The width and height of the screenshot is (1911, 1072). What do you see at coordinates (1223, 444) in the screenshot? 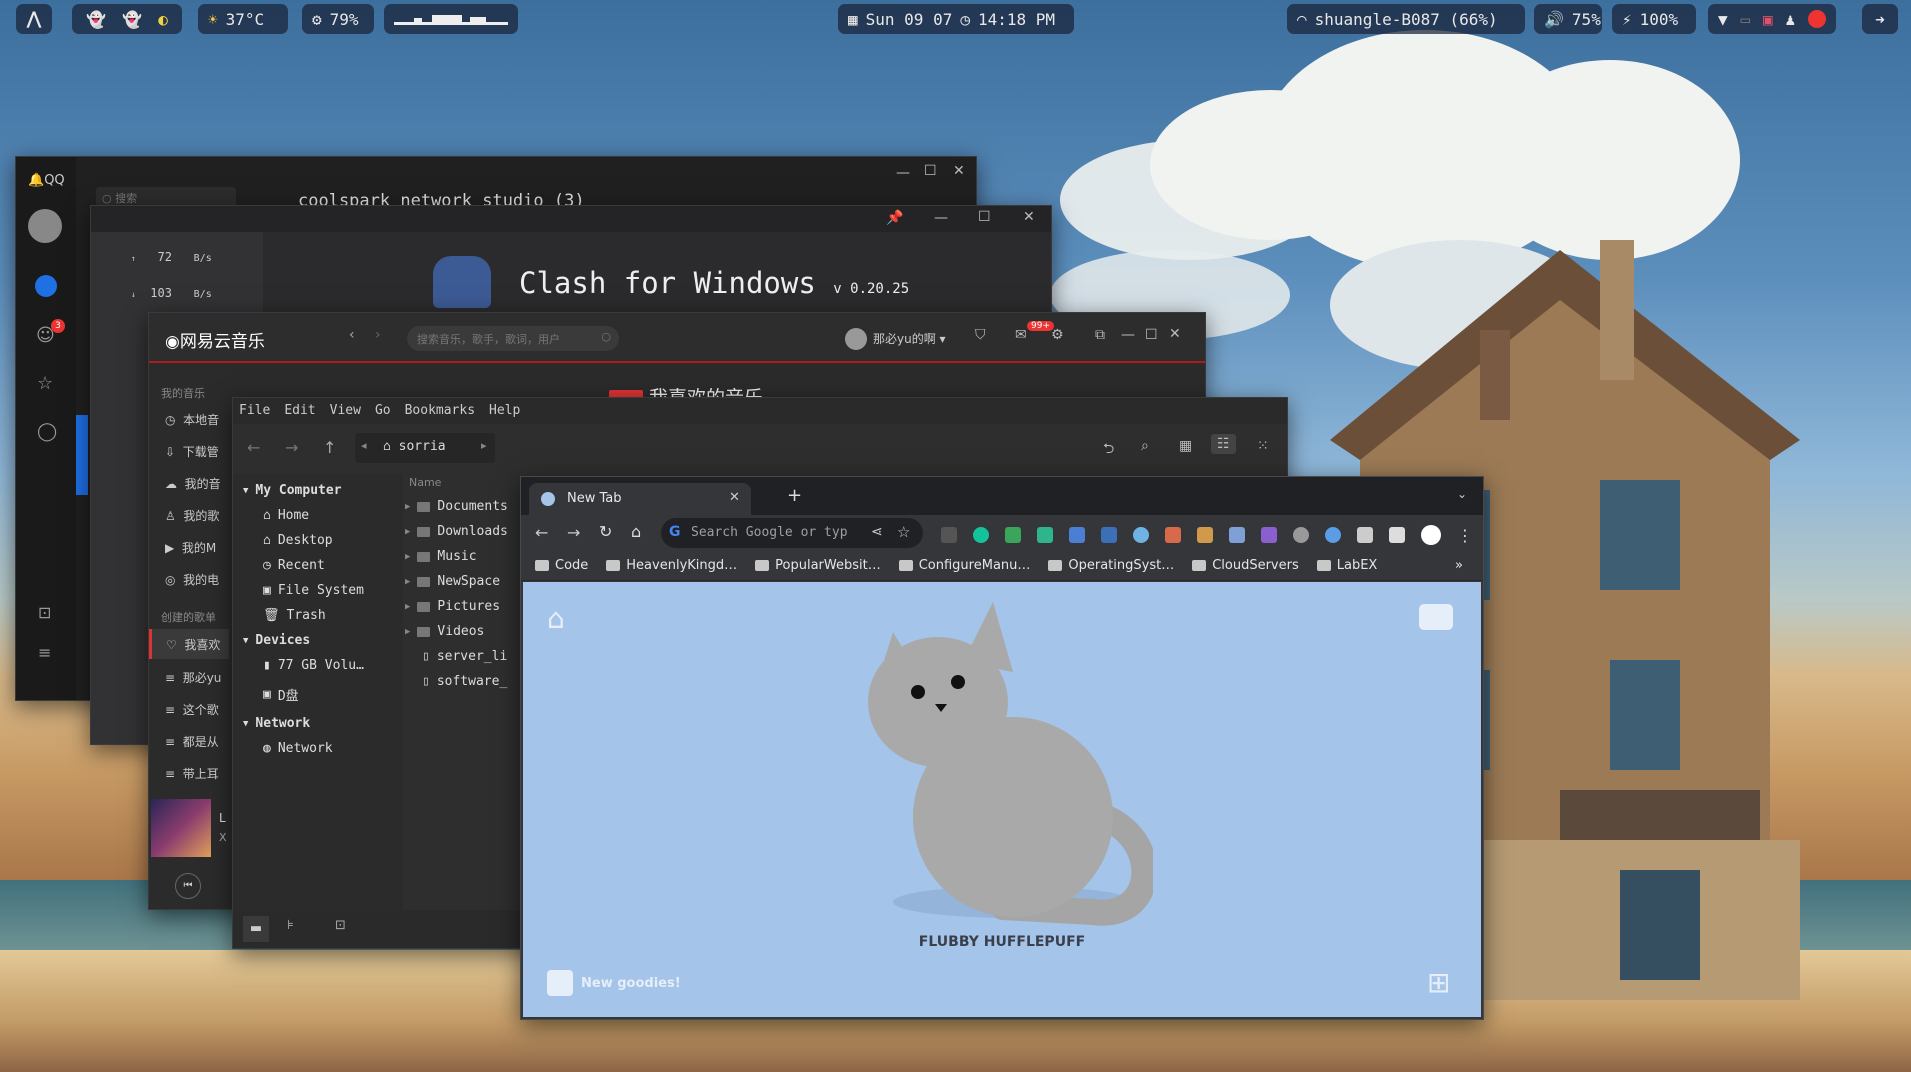
I see `list-view-icon: ☷` at bounding box center [1223, 444].